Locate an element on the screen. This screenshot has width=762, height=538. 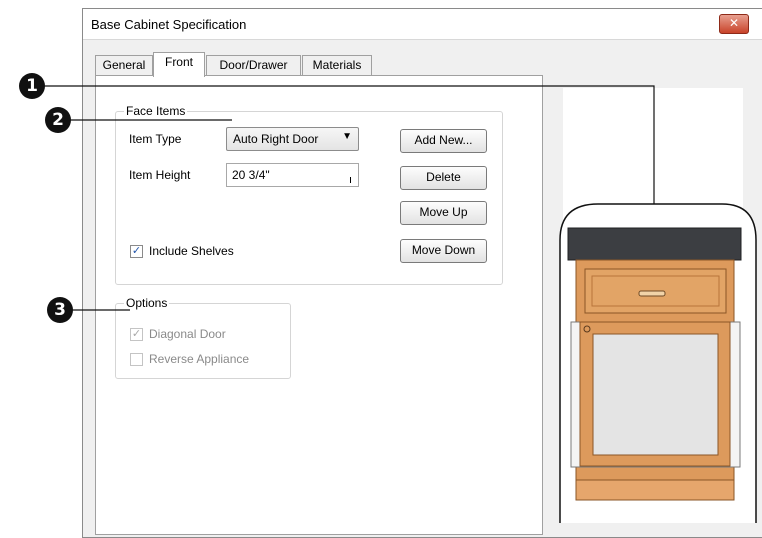
tab-front: Front is located at coordinates (179, 64).